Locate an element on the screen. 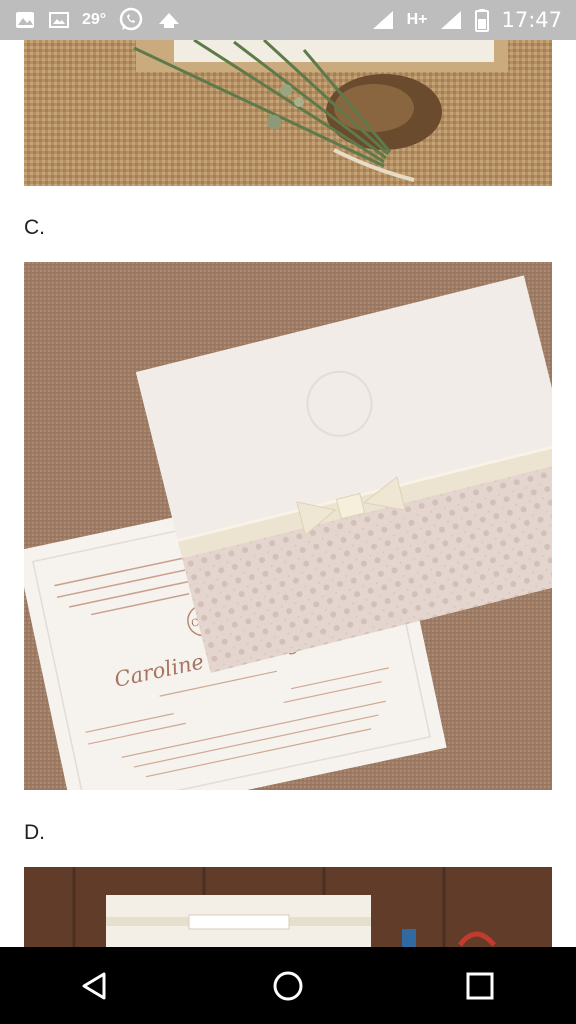  invitation-photo-d is located at coordinates (288, 907).